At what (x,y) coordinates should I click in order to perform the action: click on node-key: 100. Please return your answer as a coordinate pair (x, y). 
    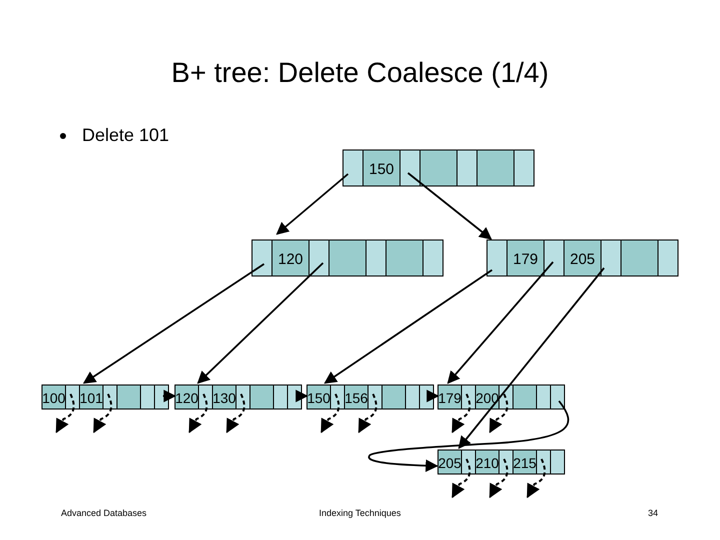
    Looking at the image, I should click on (54, 398).